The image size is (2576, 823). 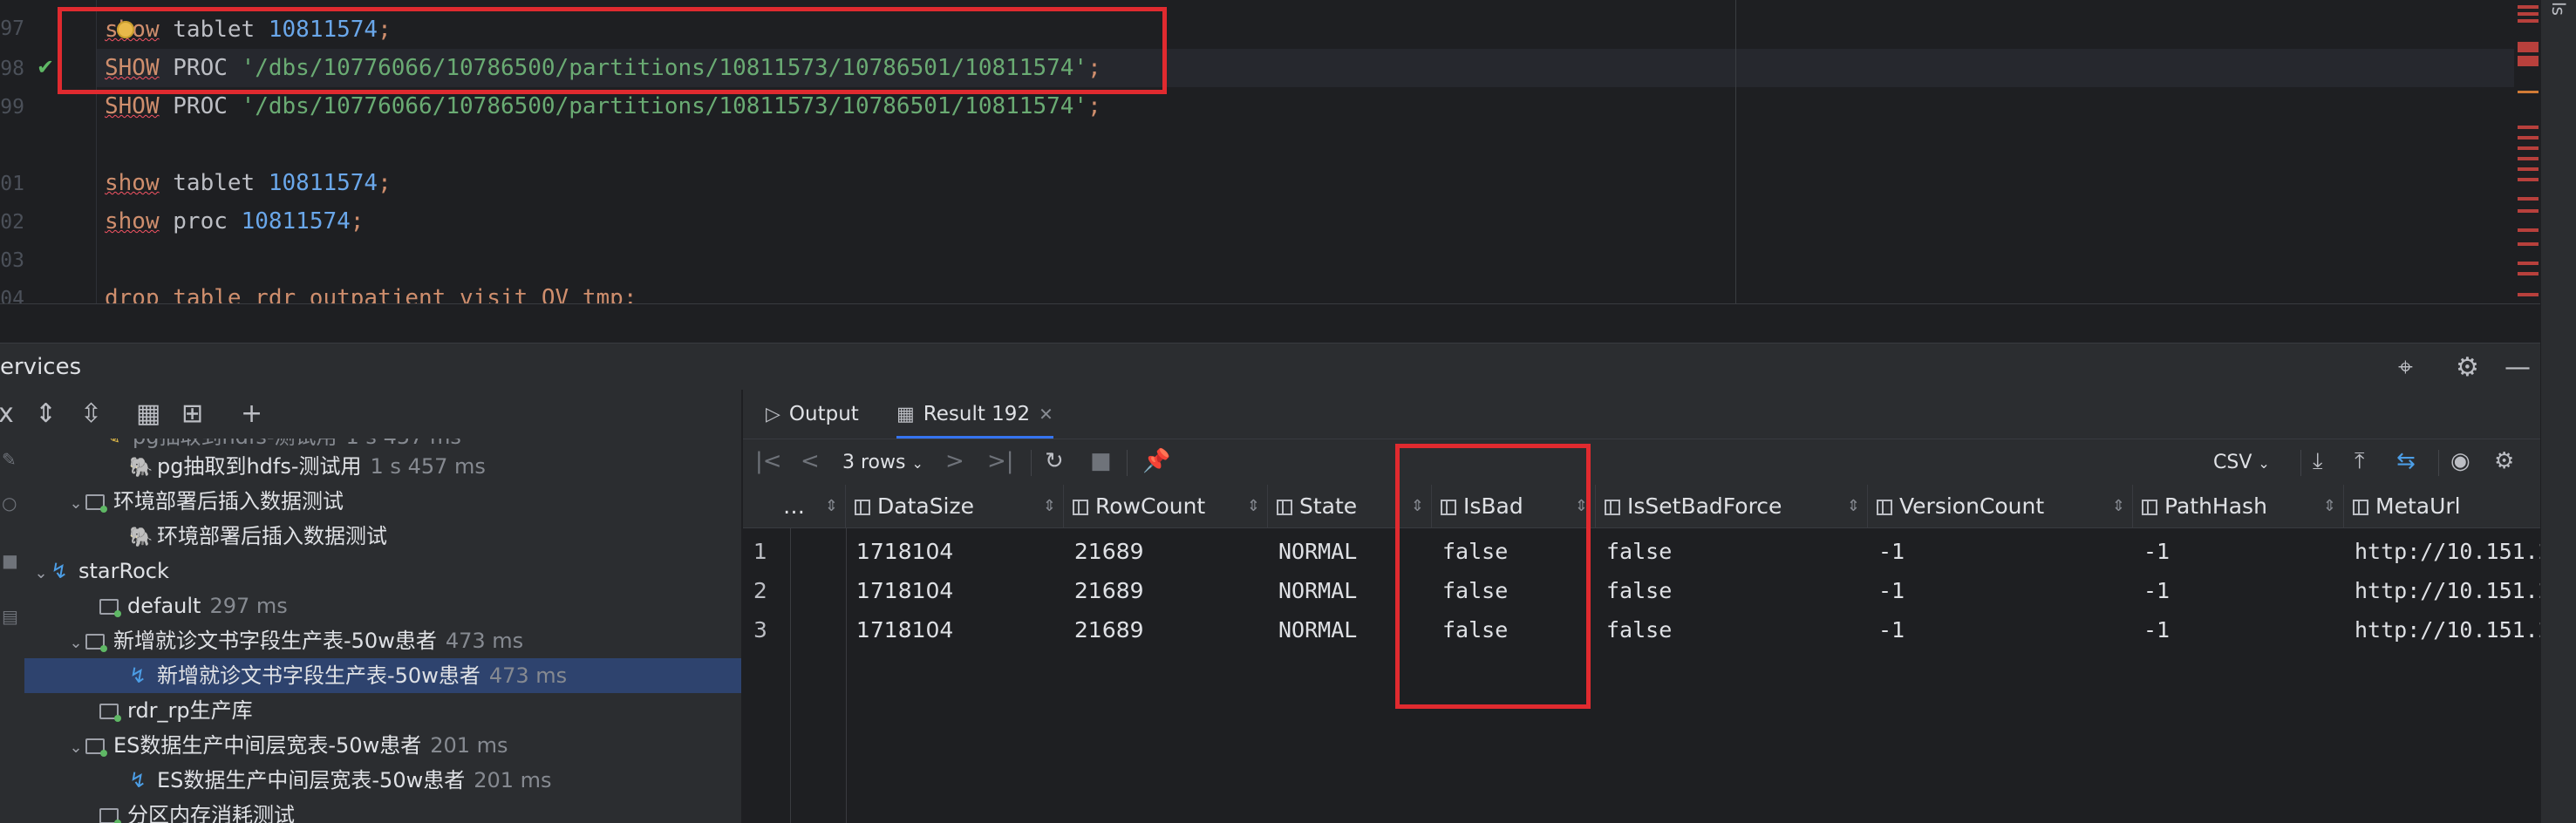 I want to click on column-header-datasize: DataSize ⇕, so click(x=955, y=506).